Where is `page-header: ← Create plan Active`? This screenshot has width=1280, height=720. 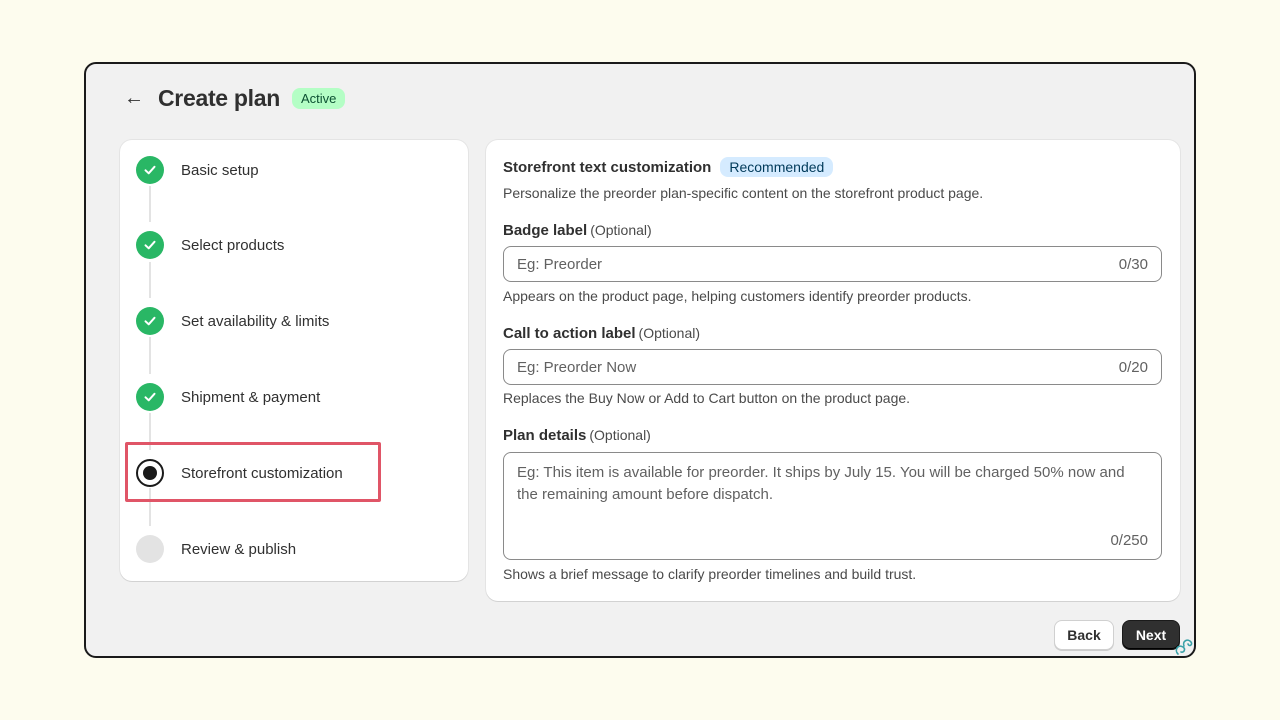
page-header: ← Create plan Active is located at coordinates (235, 98).